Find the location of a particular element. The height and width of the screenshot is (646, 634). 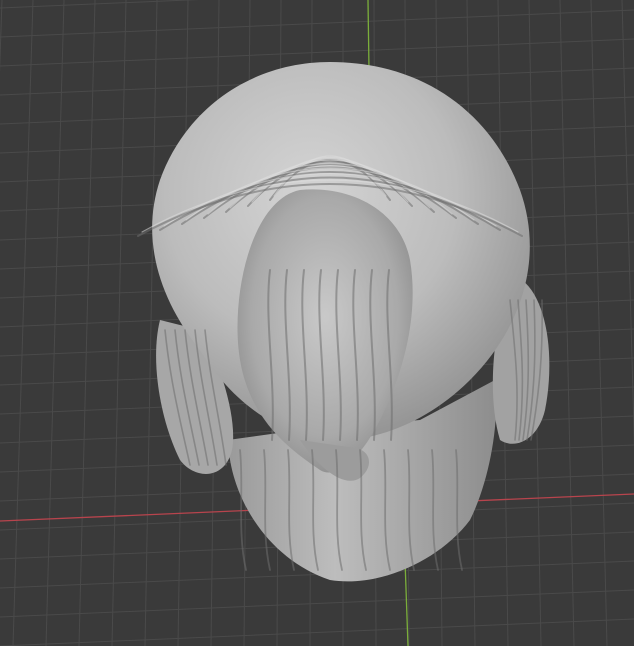

y-axis-line-lower is located at coordinates (406, 602).